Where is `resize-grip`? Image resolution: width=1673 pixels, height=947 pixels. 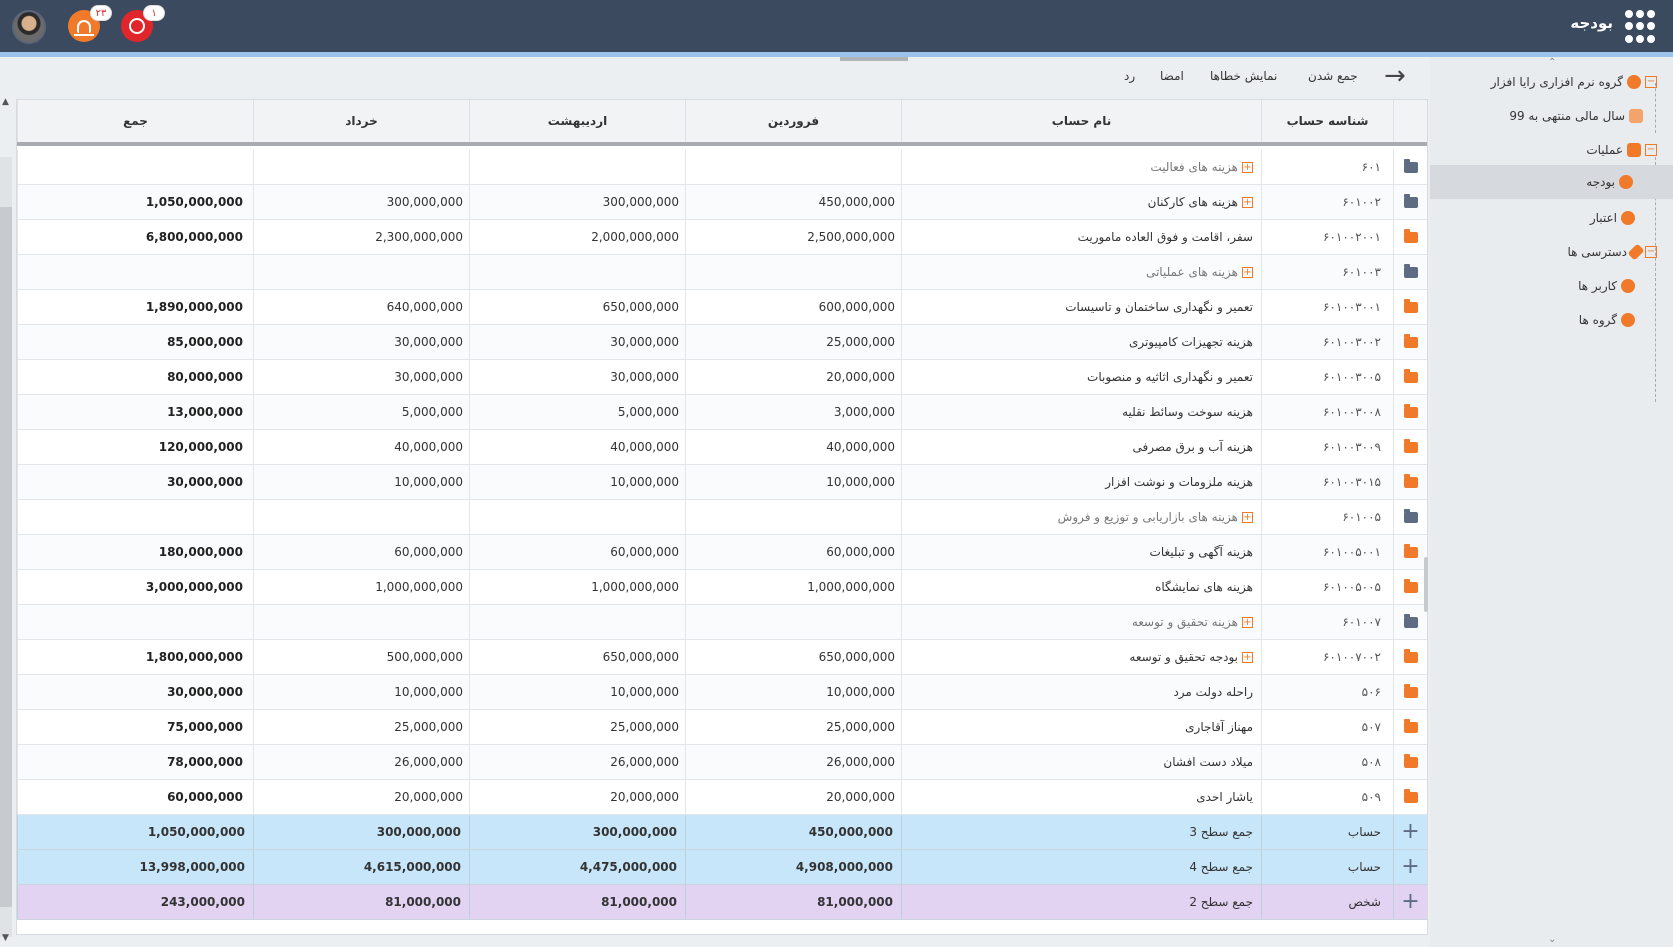 resize-grip is located at coordinates (874, 59).